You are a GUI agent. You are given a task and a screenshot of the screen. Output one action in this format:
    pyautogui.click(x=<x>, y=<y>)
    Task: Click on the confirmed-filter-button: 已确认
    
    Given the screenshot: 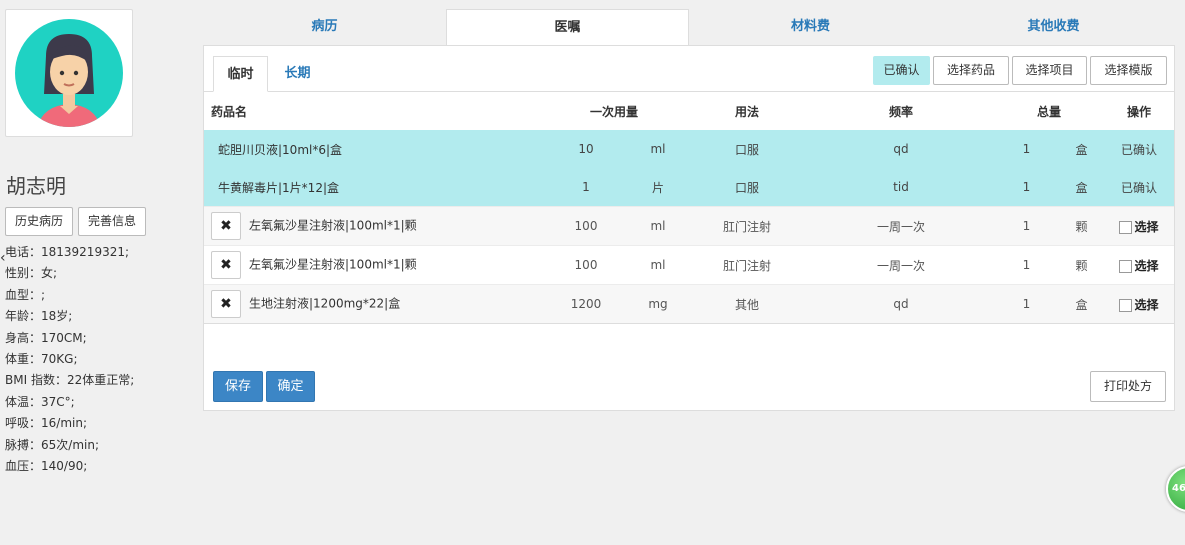 What is the action you would take?
    pyautogui.click(x=901, y=70)
    